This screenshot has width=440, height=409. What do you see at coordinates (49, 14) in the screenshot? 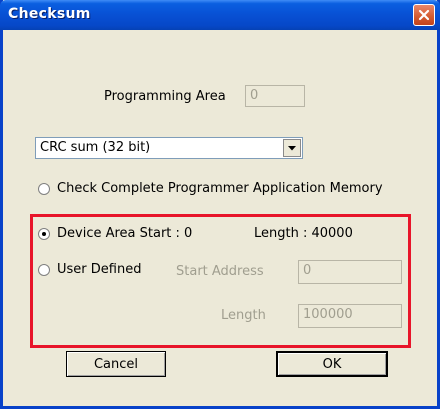
I see `window-title: Checksum` at bounding box center [49, 14].